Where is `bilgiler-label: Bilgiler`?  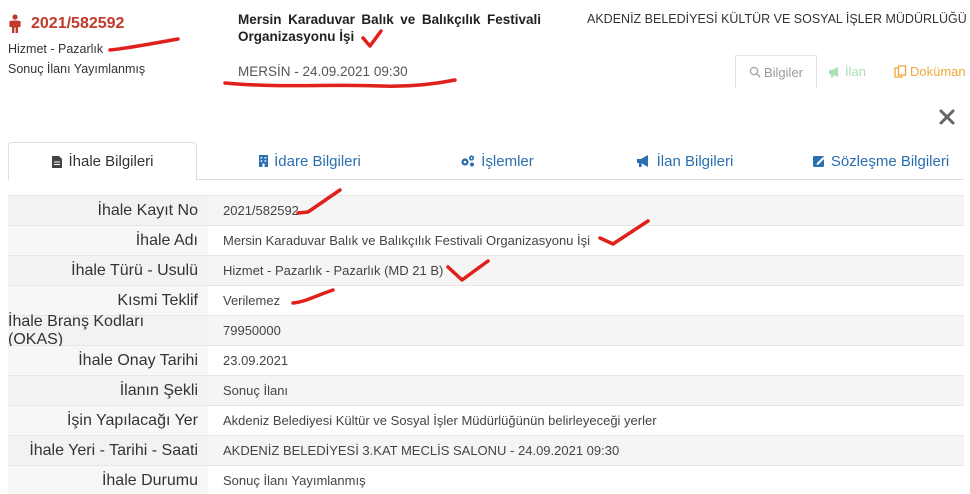 bilgiler-label: Bilgiler is located at coordinates (783, 72).